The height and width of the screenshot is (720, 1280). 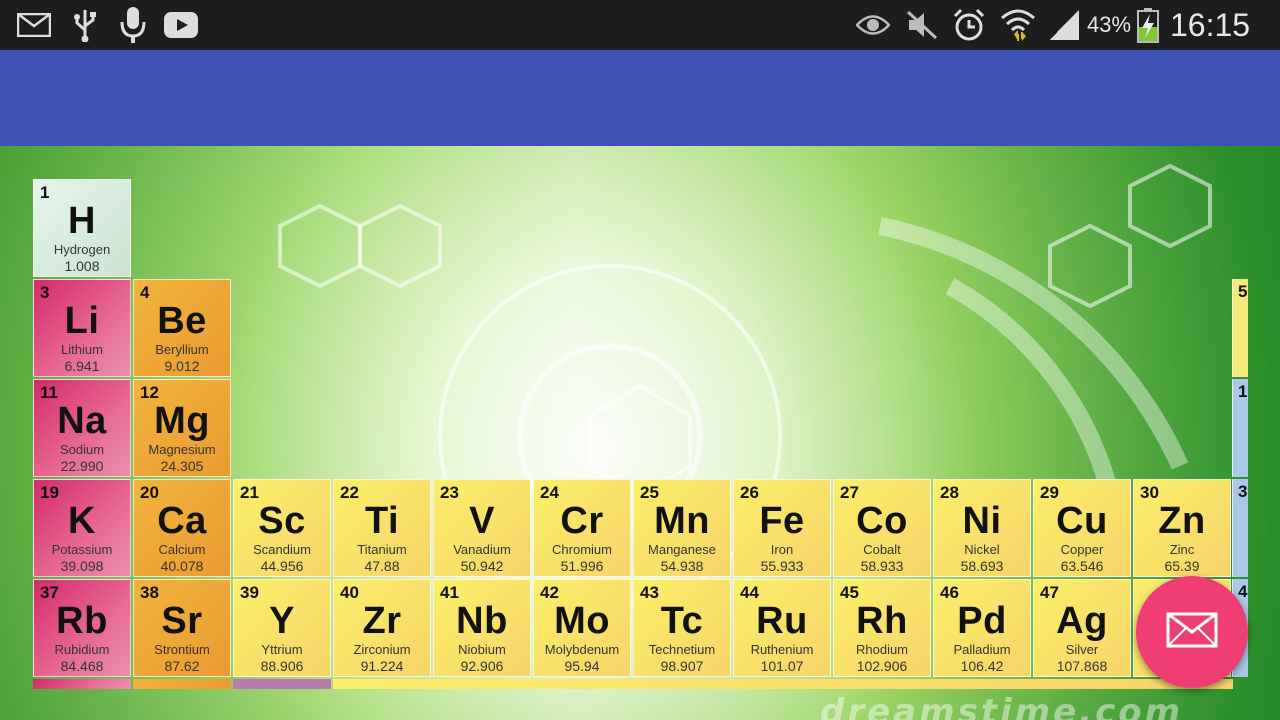 What do you see at coordinates (282, 566) in the screenshot?
I see `atomic-mass: 44.956` at bounding box center [282, 566].